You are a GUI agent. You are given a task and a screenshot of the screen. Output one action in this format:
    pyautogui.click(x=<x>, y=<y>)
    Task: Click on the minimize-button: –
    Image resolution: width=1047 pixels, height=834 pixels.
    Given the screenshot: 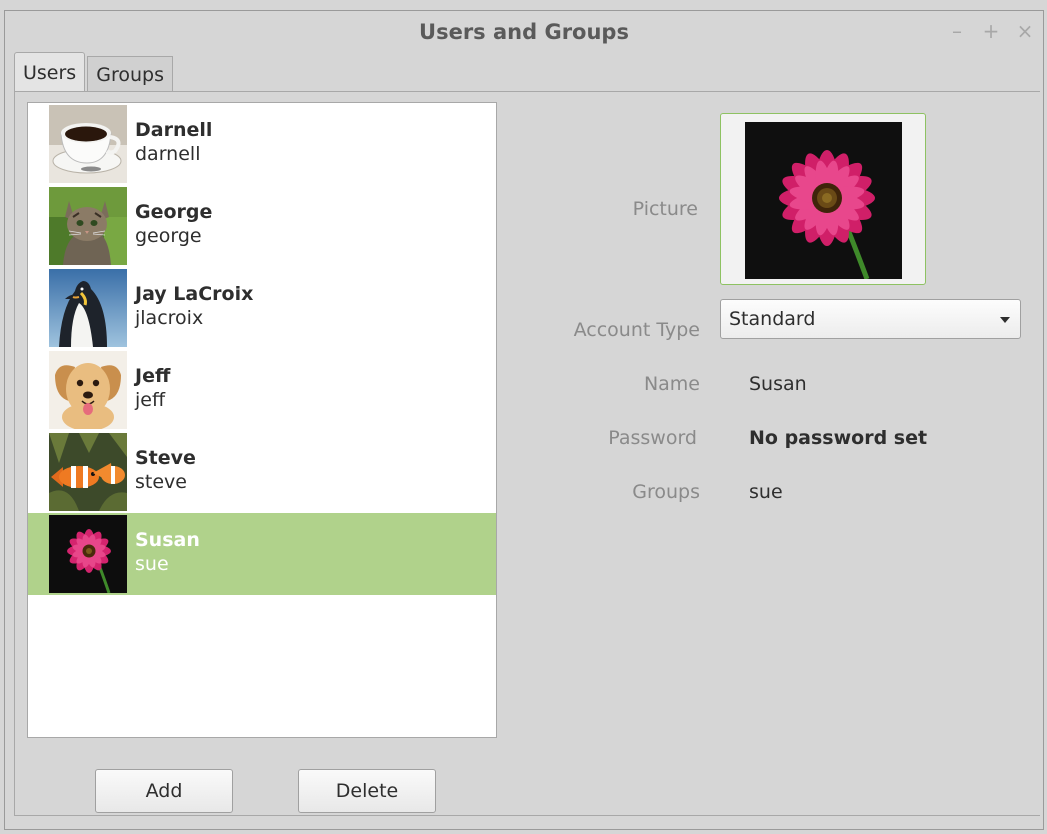 What is the action you would take?
    pyautogui.click(x=957, y=31)
    